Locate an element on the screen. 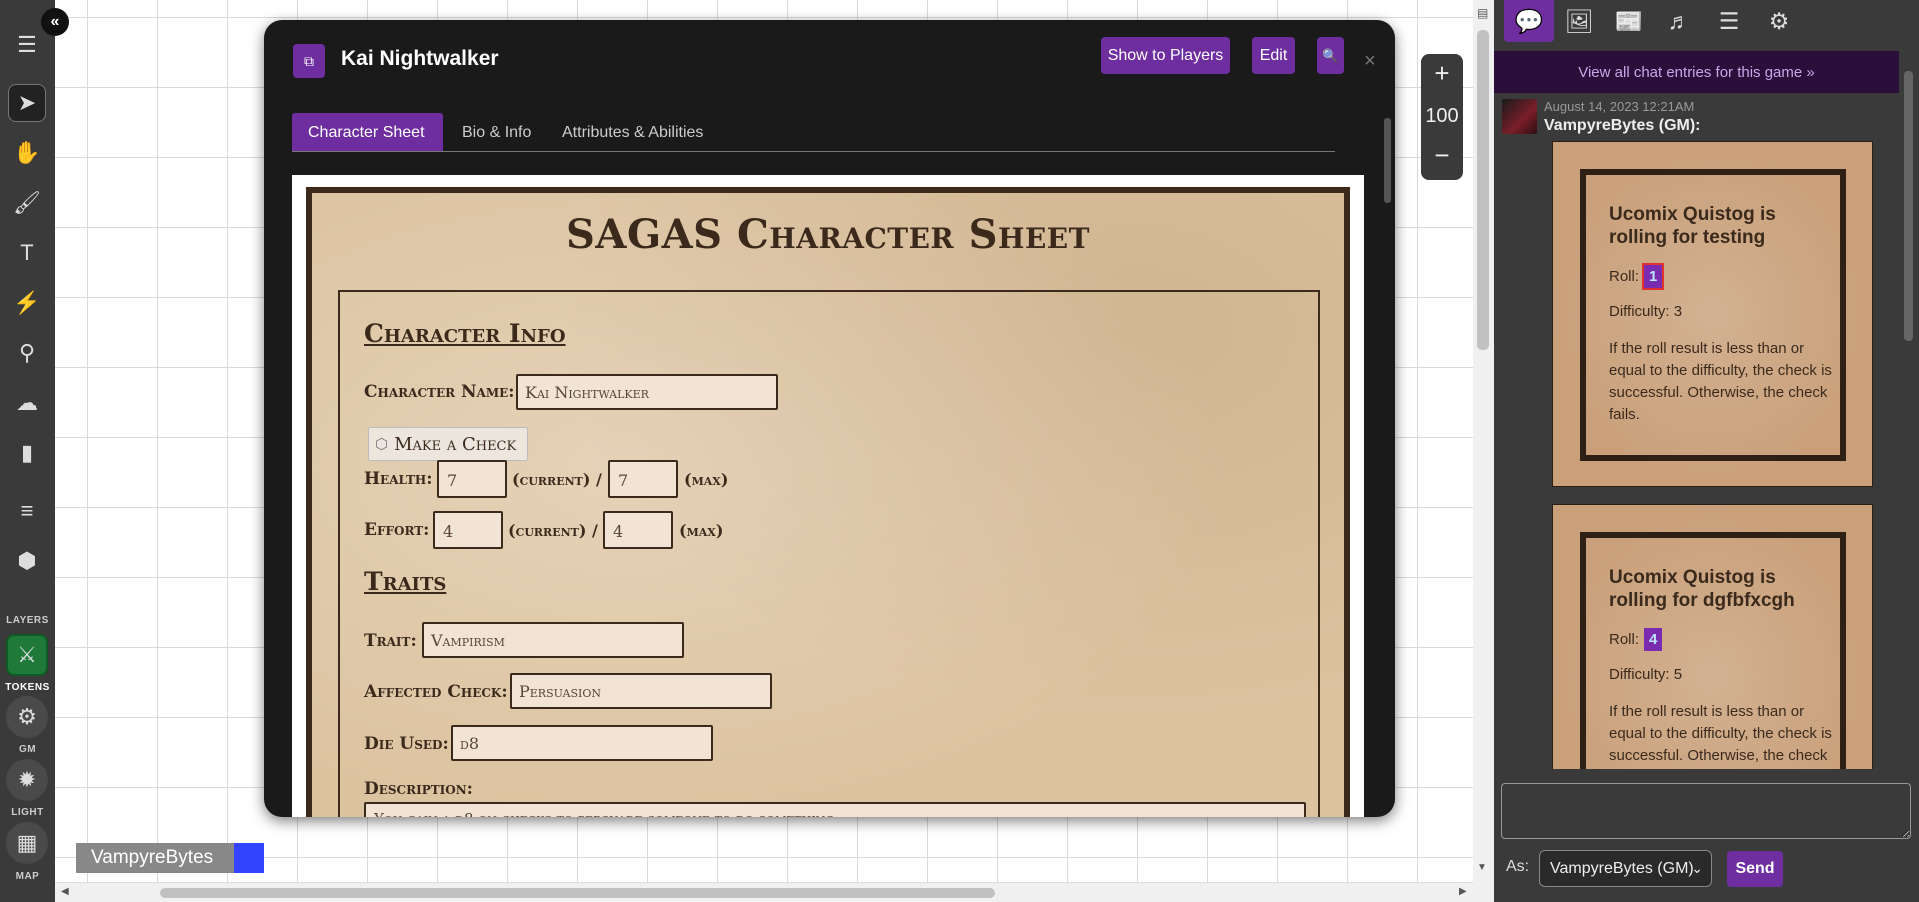 This screenshot has width=1919, height=902. die-used-field: d8 is located at coordinates (582, 743).